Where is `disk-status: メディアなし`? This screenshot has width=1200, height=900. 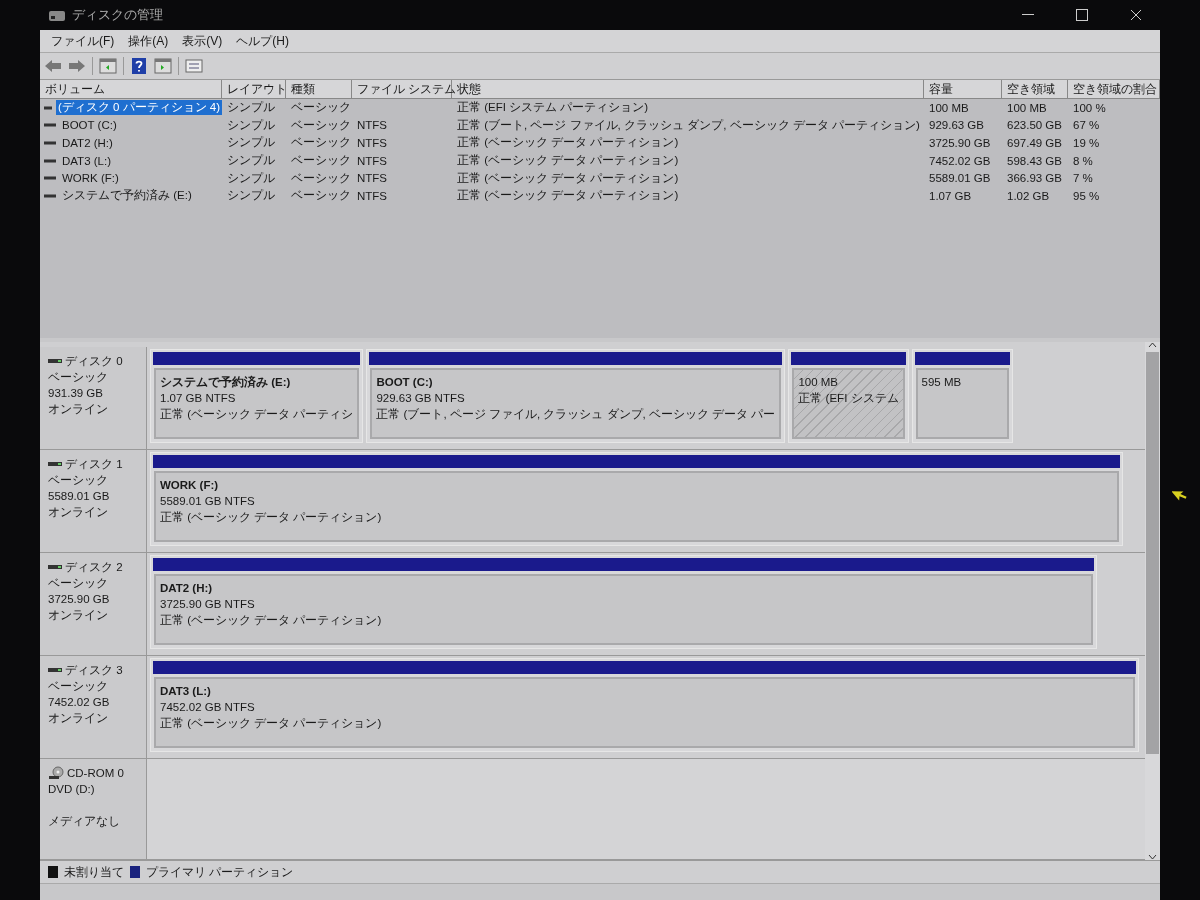
disk-status: メディアなし is located at coordinates (84, 821).